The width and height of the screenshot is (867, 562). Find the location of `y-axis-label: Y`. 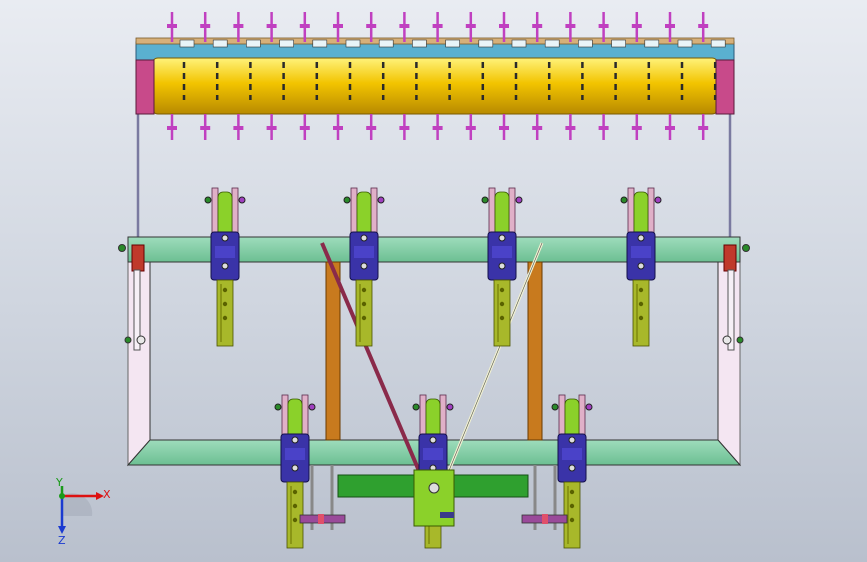

y-axis-label: Y is located at coordinates (59, 482).